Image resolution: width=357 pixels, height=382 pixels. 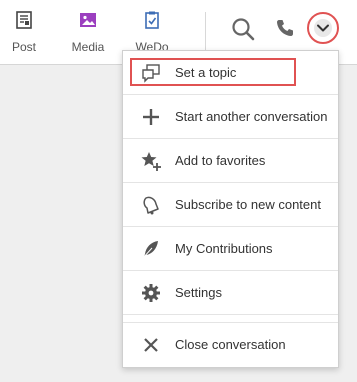 What do you see at coordinates (24, 21) in the screenshot?
I see `post-icon` at bounding box center [24, 21].